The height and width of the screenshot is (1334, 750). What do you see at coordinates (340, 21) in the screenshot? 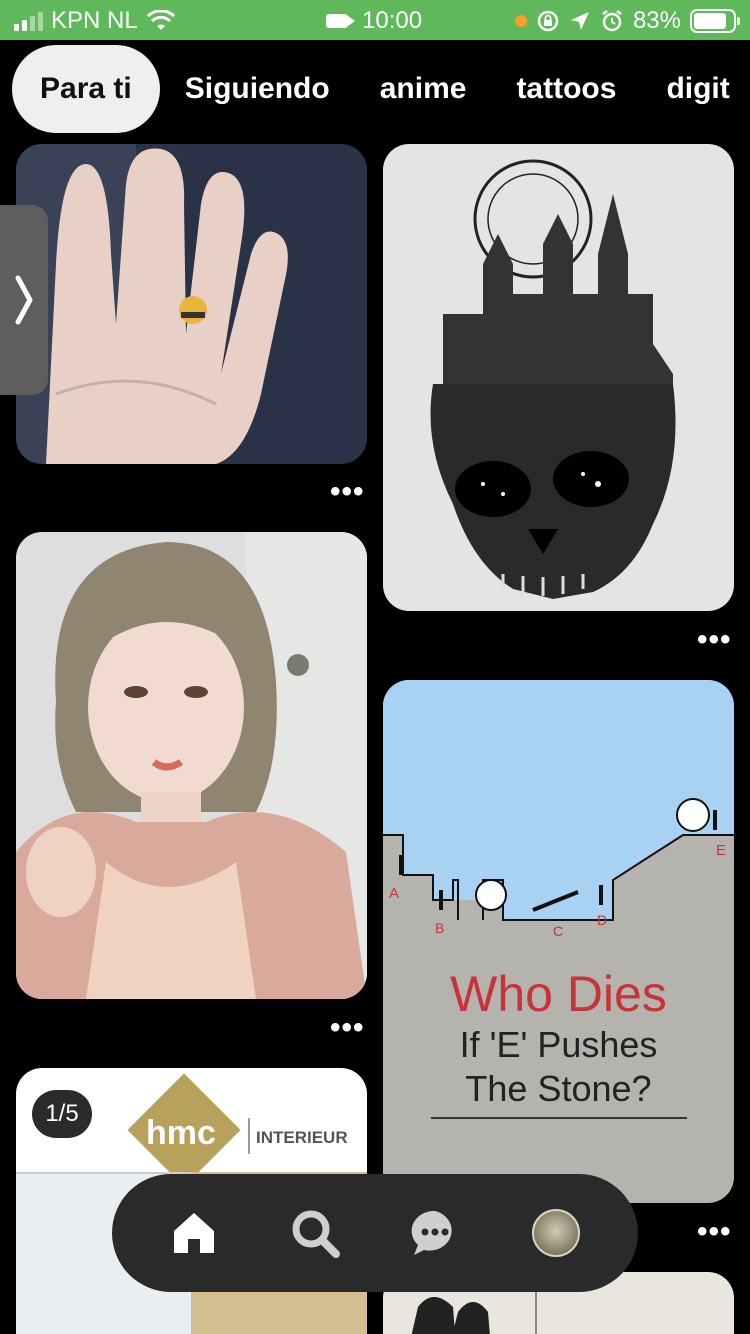
I see `screen-recording-icon` at bounding box center [340, 21].